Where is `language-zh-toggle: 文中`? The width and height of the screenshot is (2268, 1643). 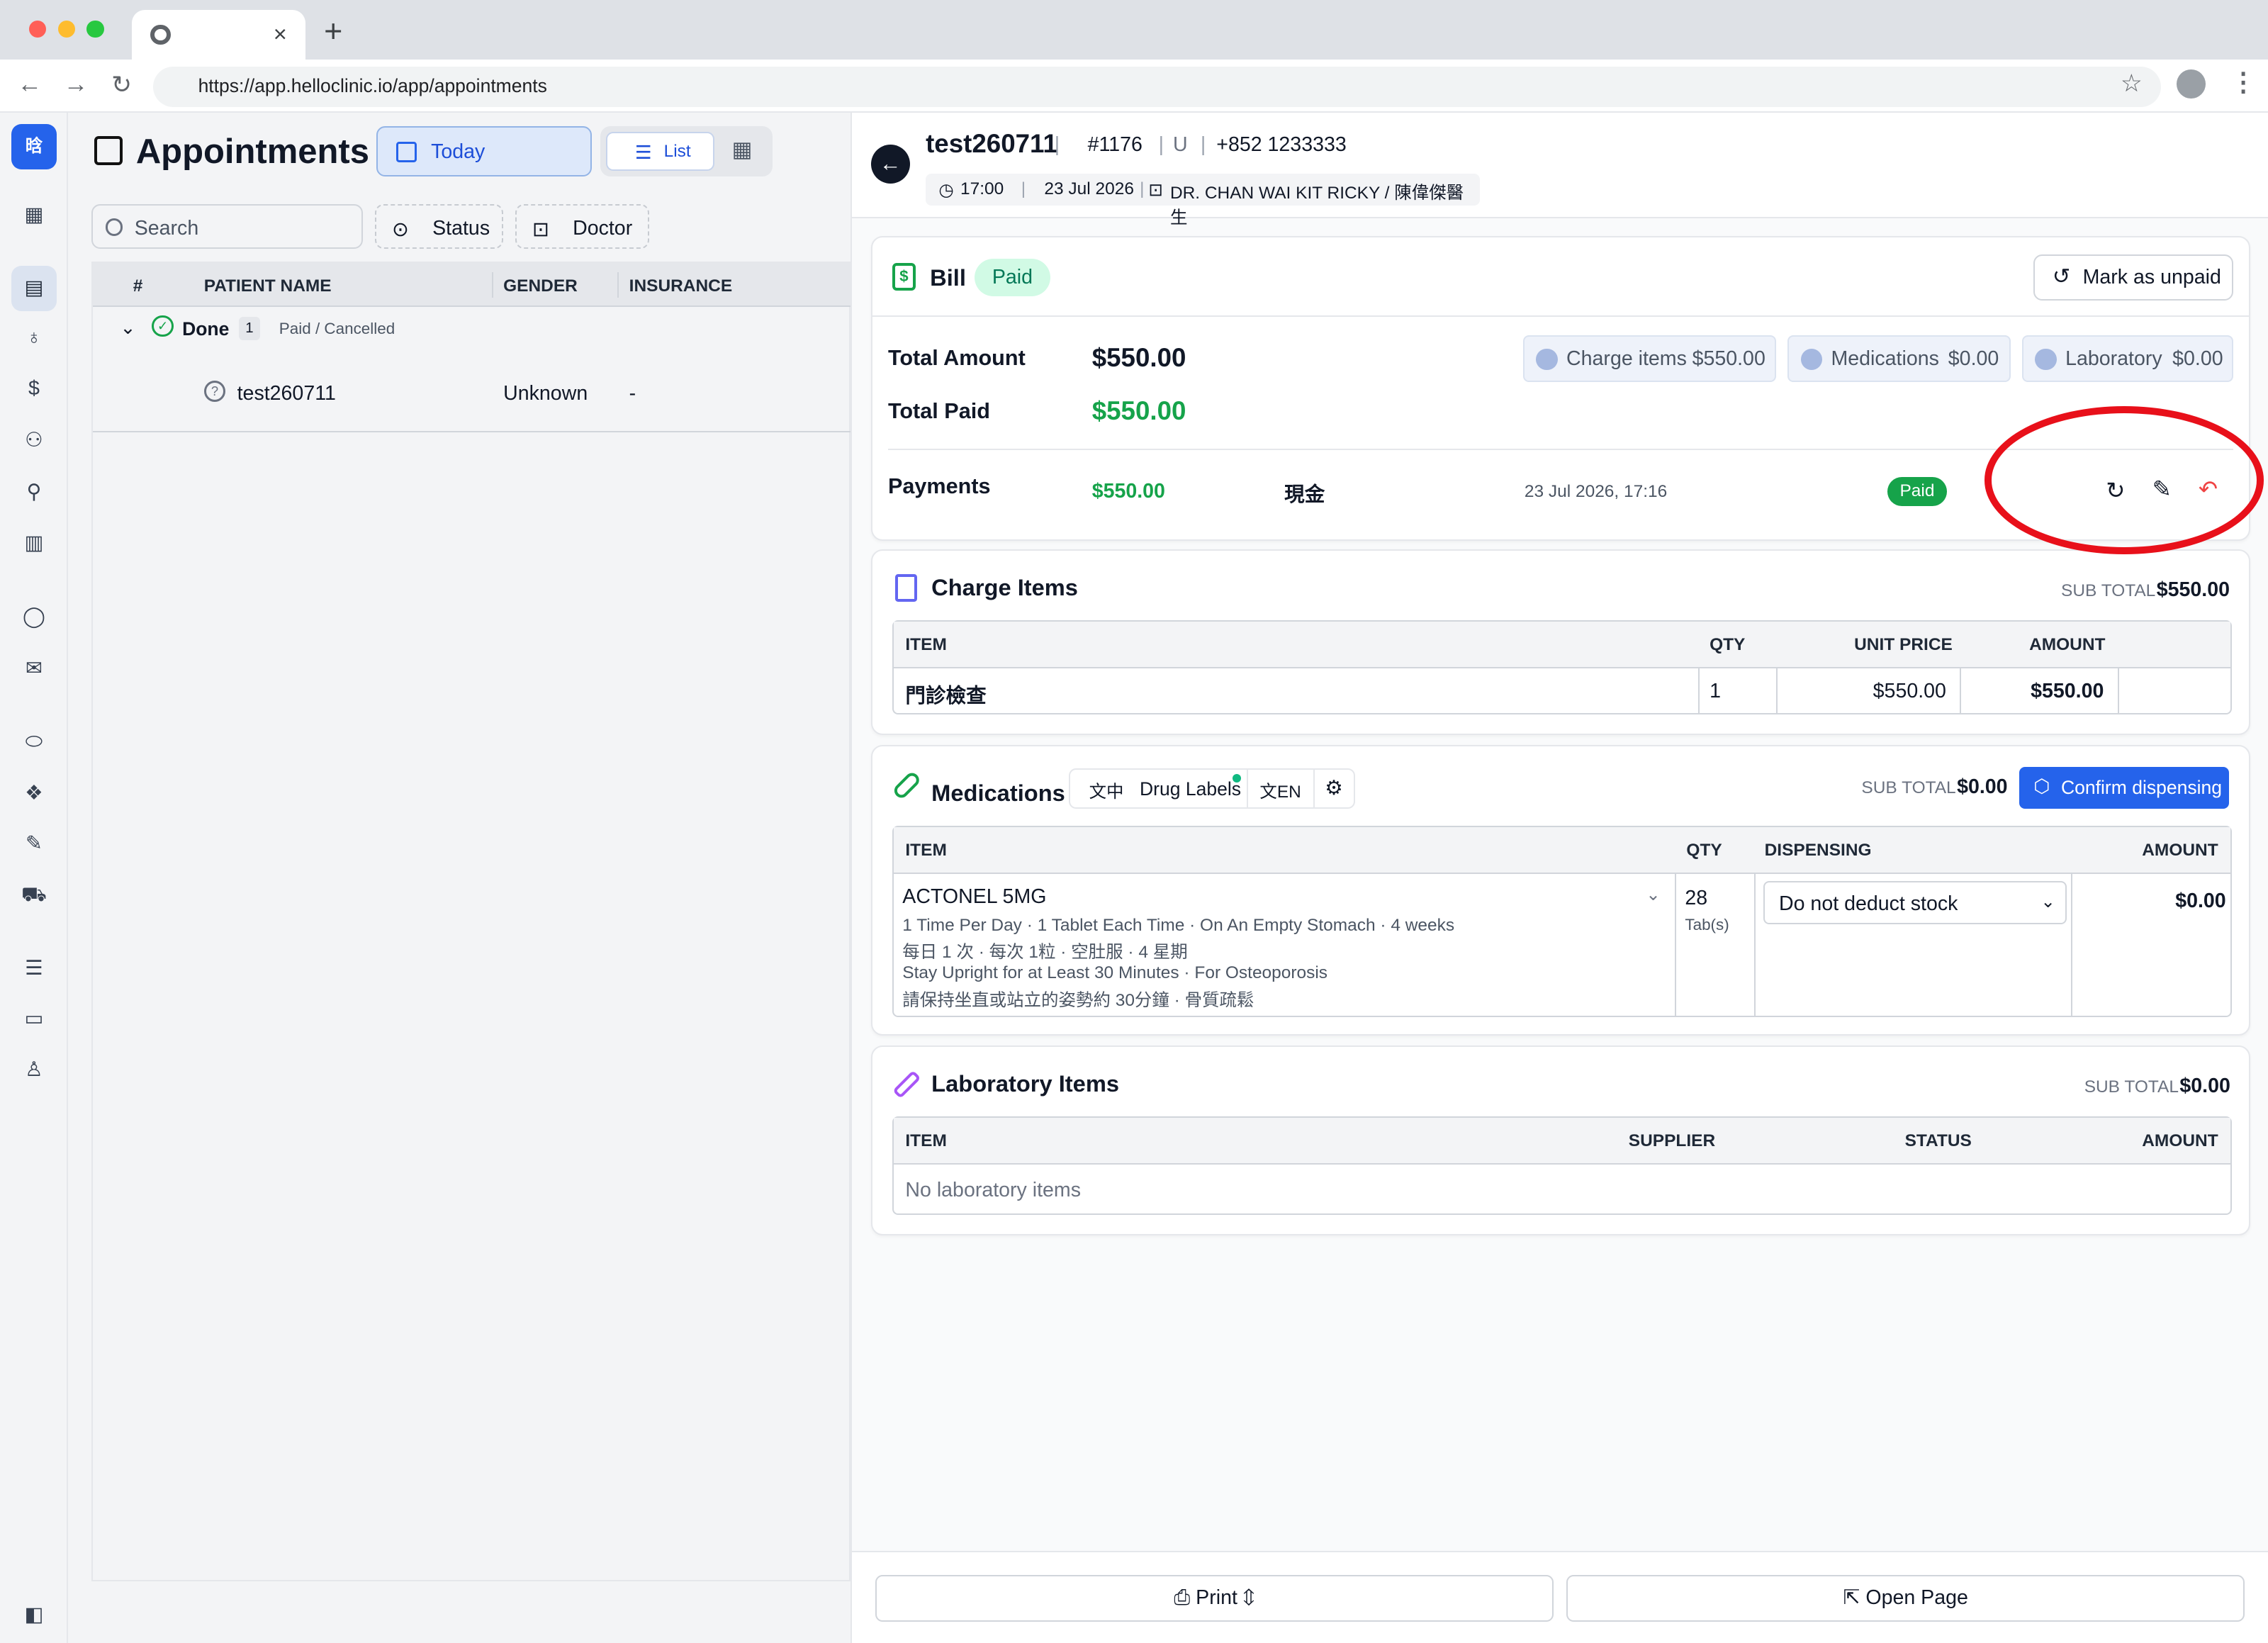
language-zh-toggle: 文中 is located at coordinates (1106, 790).